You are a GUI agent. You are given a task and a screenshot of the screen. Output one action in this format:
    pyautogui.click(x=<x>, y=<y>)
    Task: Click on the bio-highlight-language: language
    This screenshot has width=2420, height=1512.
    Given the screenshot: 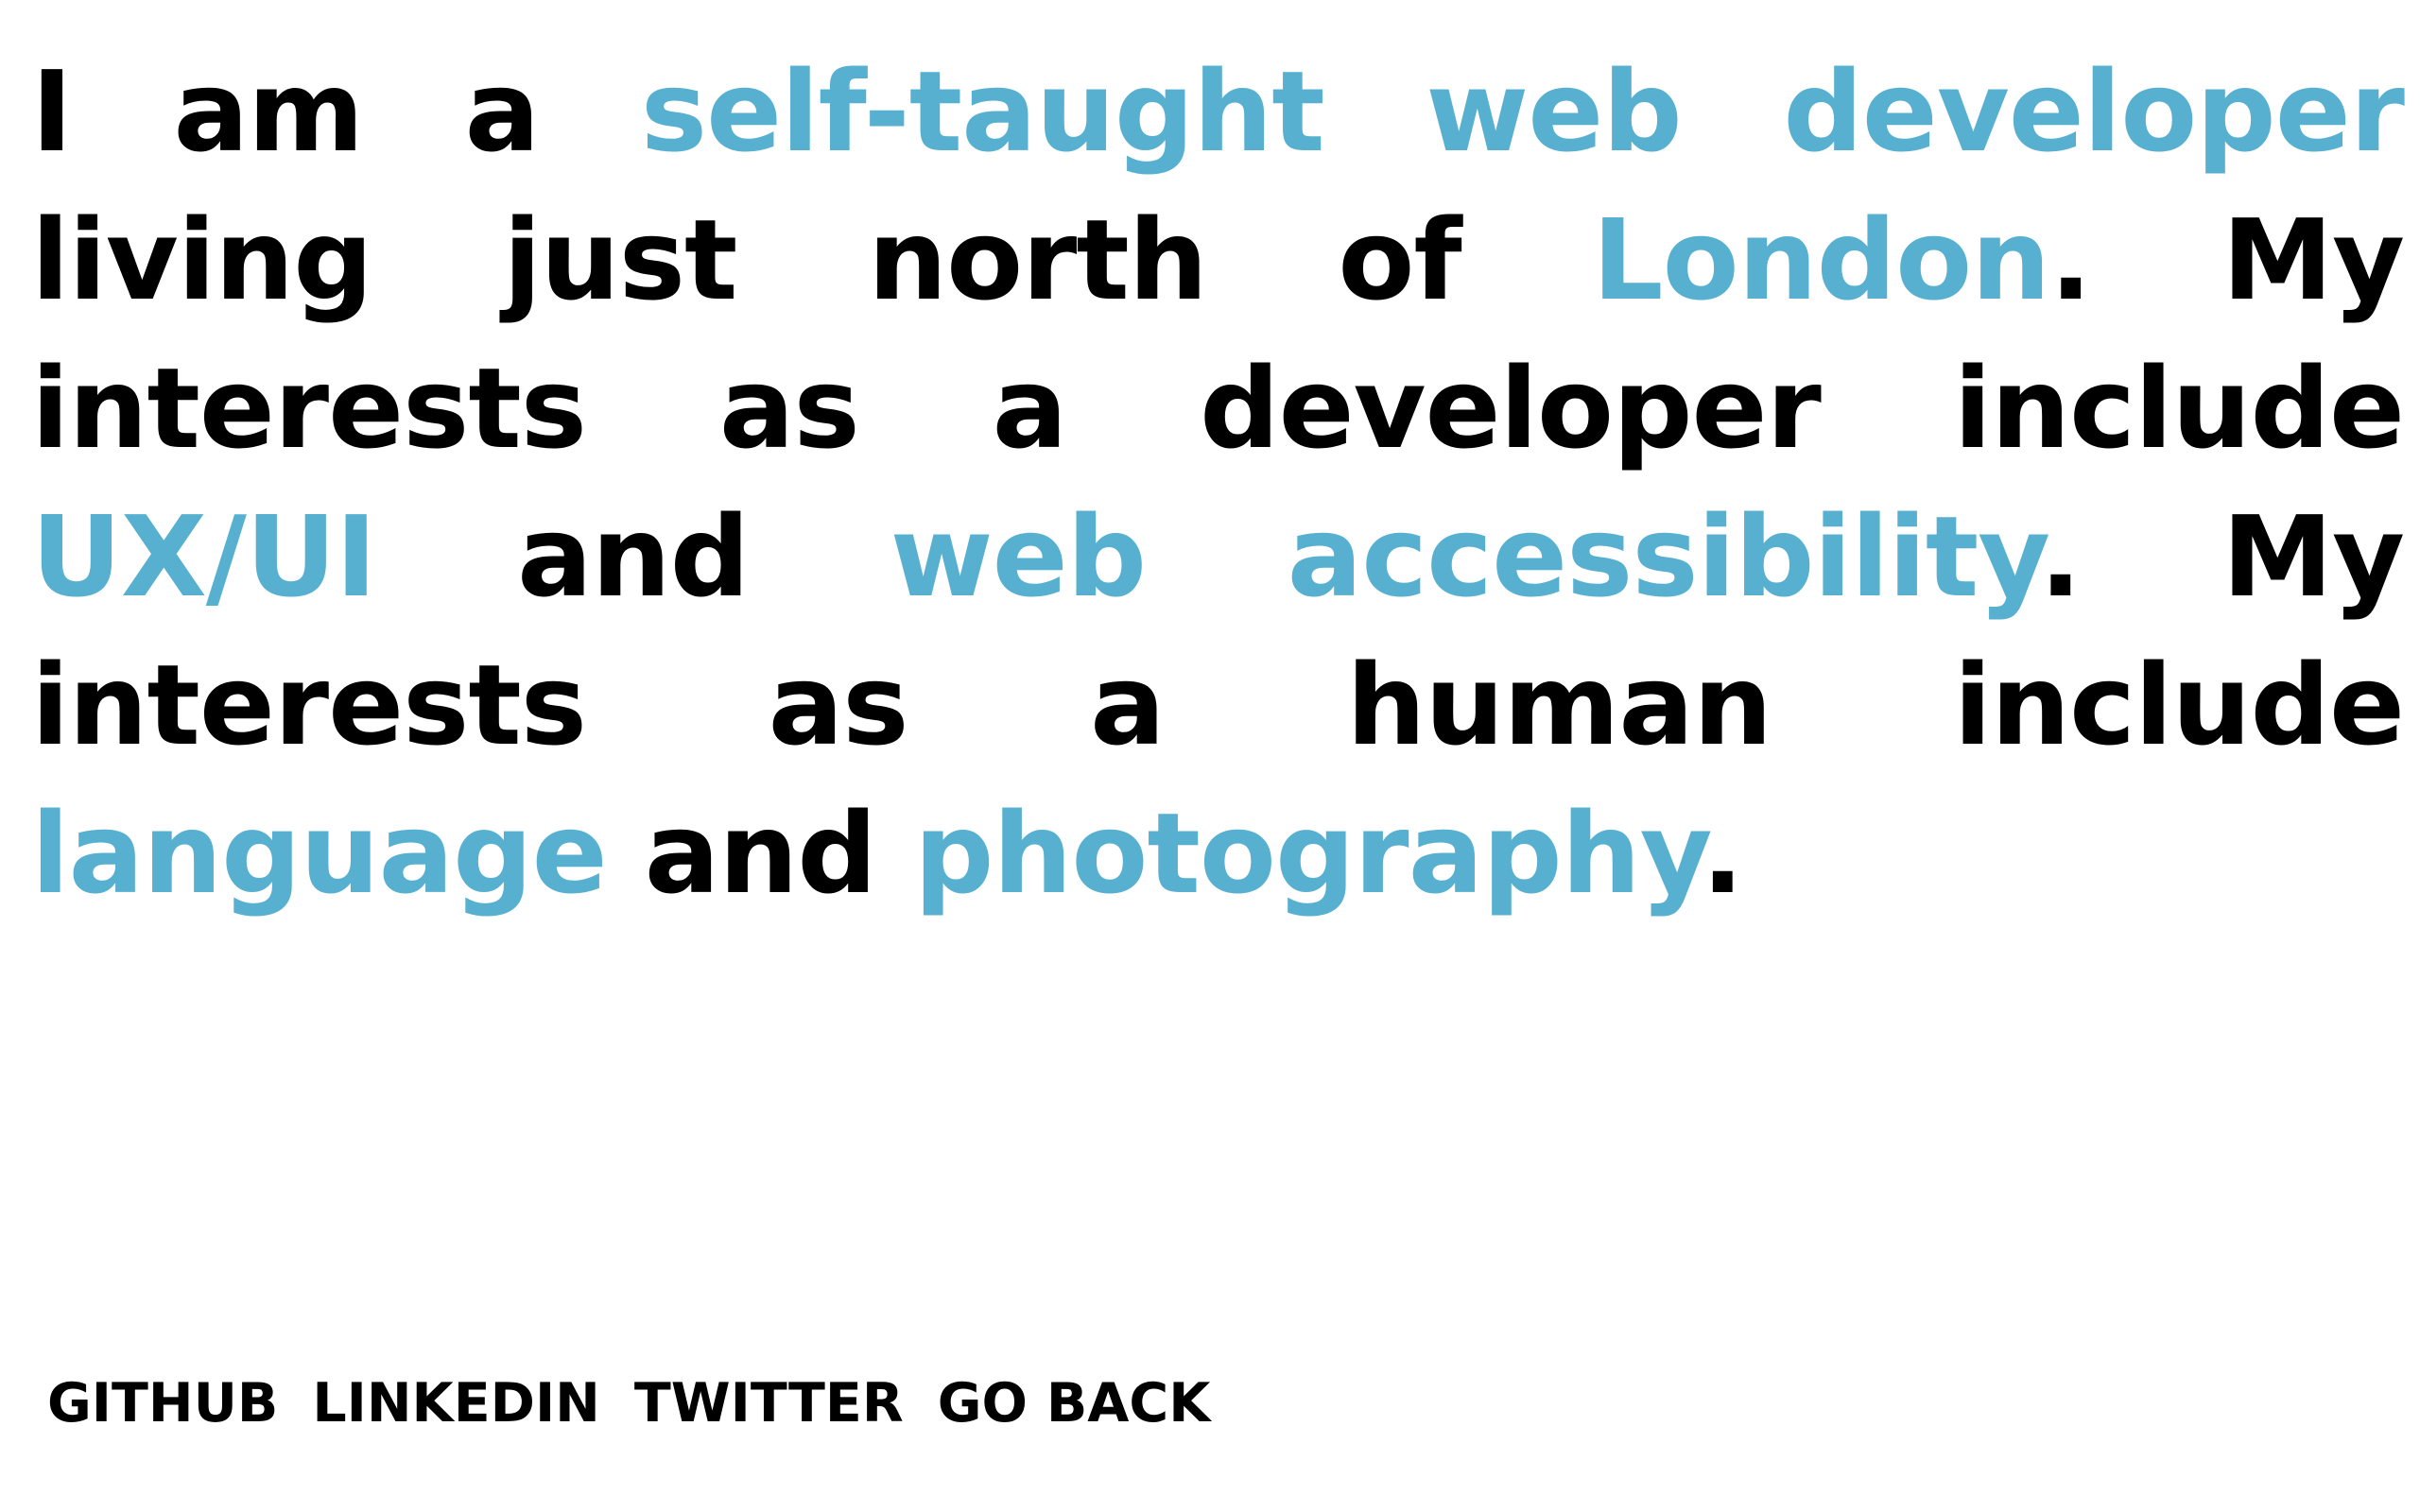 What is the action you would take?
    pyautogui.click(x=319, y=853)
    